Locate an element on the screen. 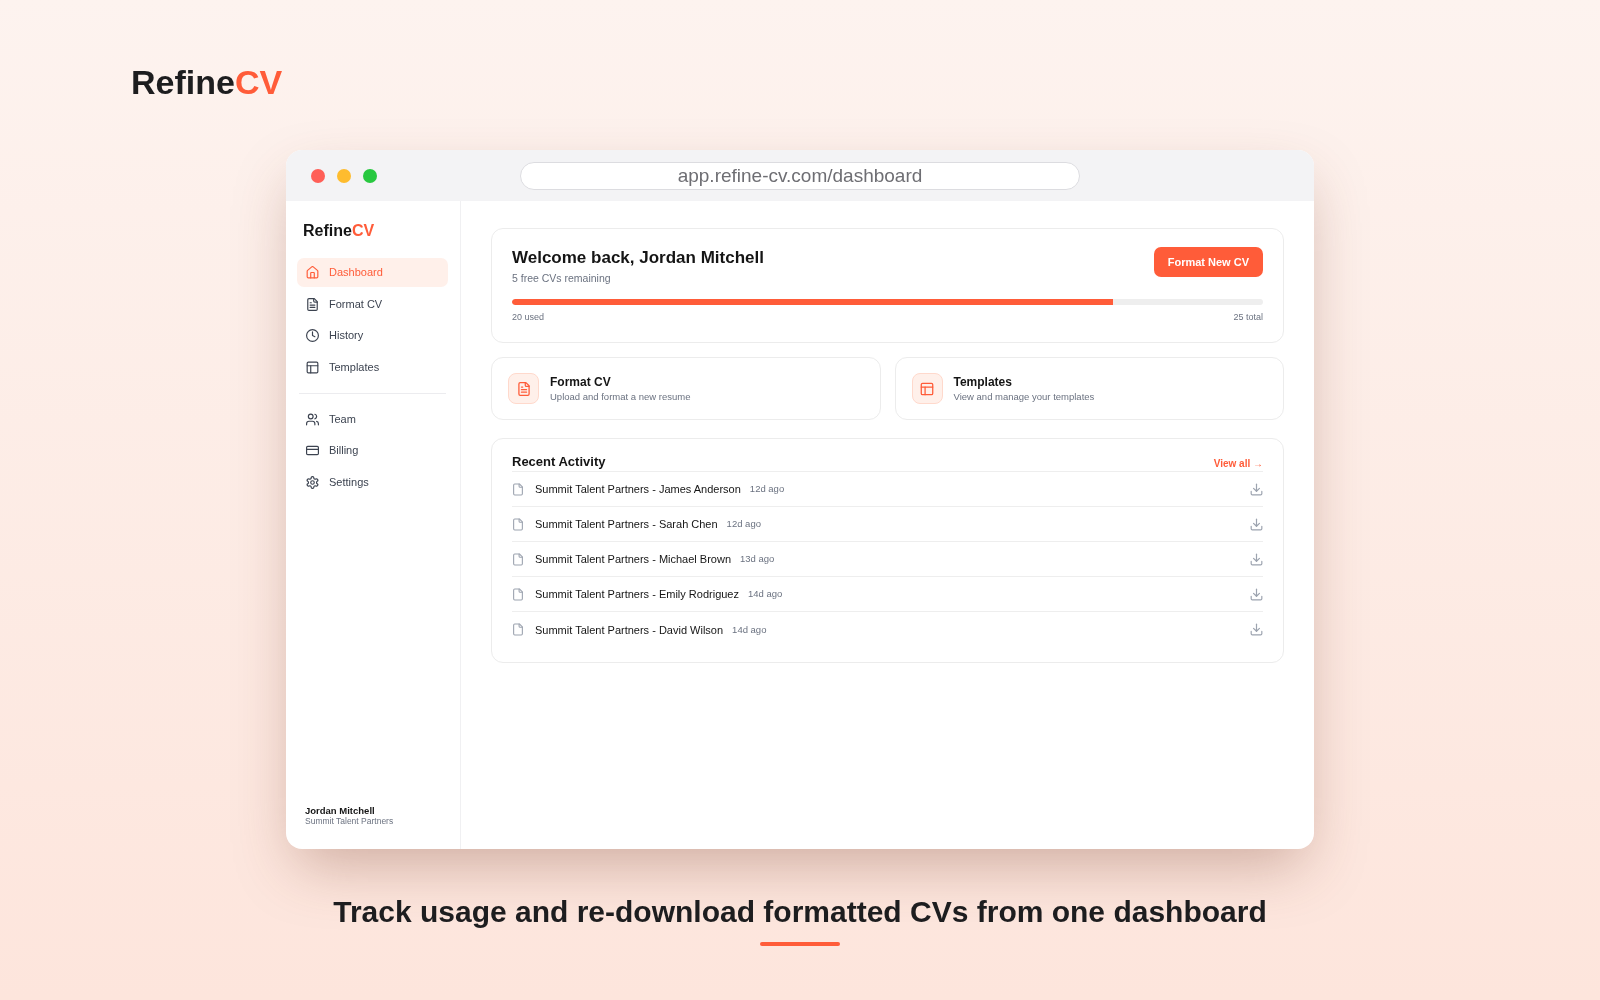 The height and width of the screenshot is (1000, 1600). welcome-heading: Welcome back, Jordan Mitchell is located at coordinates (638, 258).